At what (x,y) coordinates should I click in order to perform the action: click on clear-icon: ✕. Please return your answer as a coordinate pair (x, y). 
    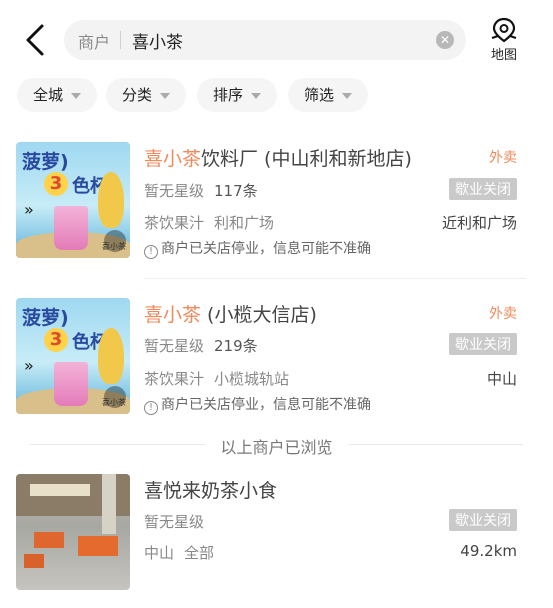
    Looking at the image, I should click on (445, 40).